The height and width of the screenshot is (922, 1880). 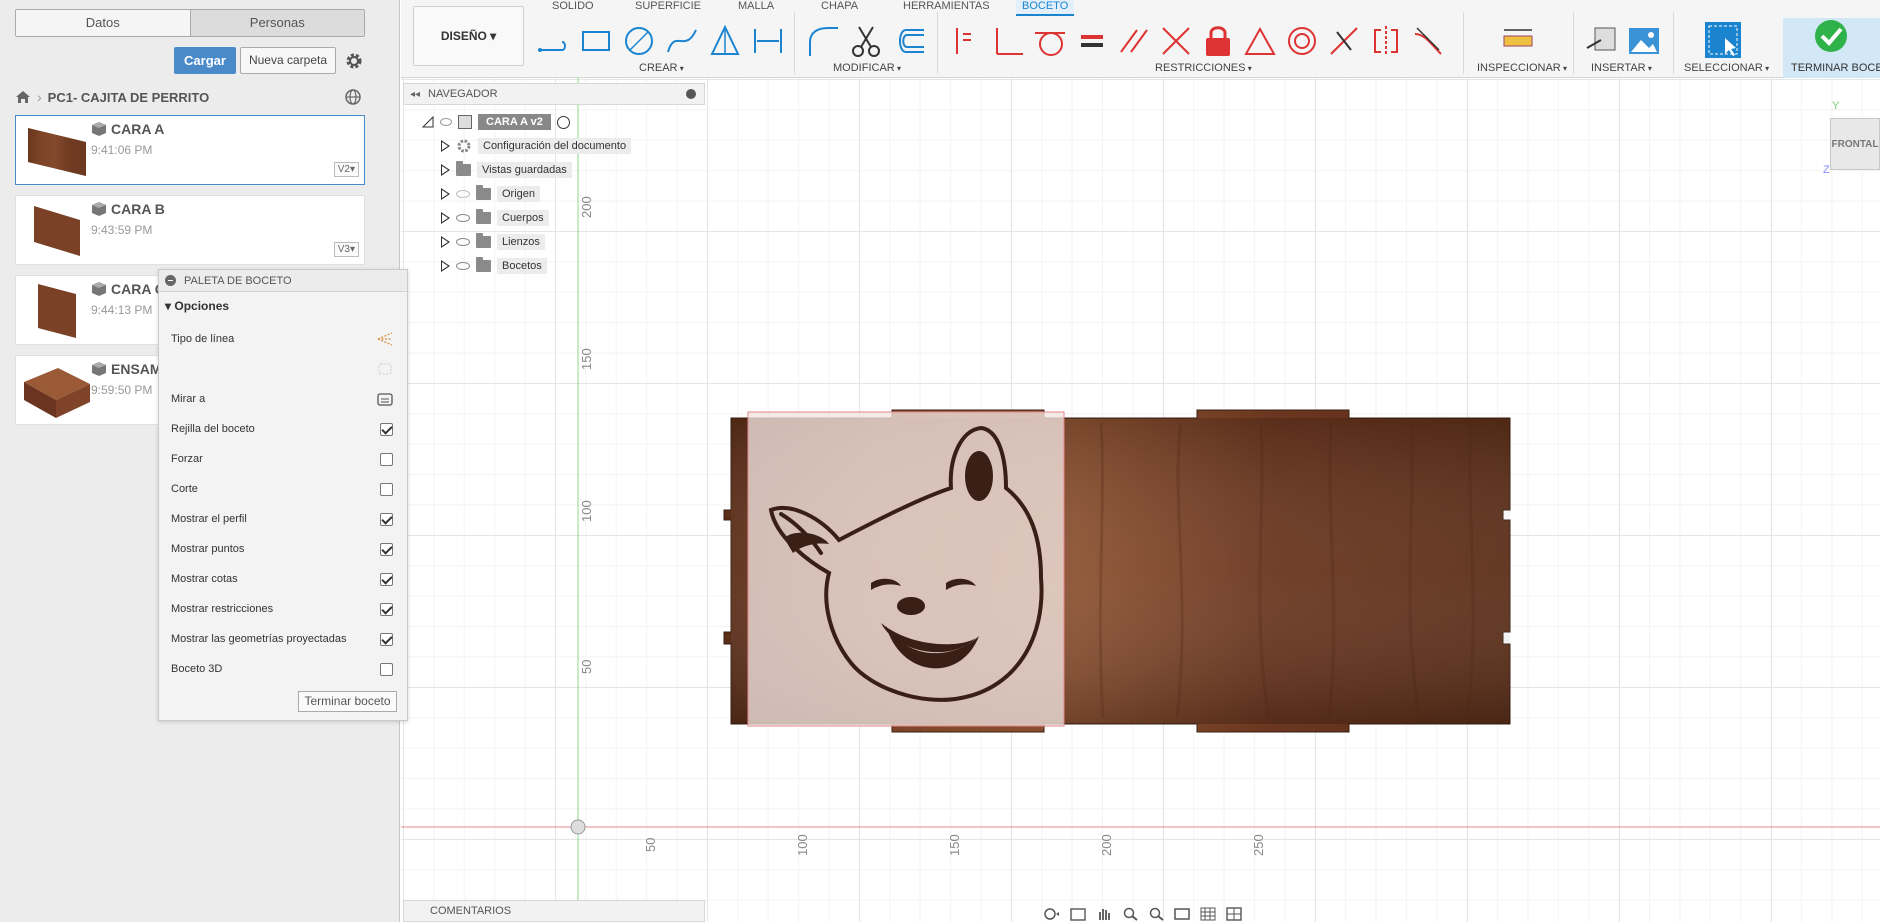 I want to click on file-card-cara-b: CARA B 9:43:59 PM V3▾, so click(x=190, y=230).